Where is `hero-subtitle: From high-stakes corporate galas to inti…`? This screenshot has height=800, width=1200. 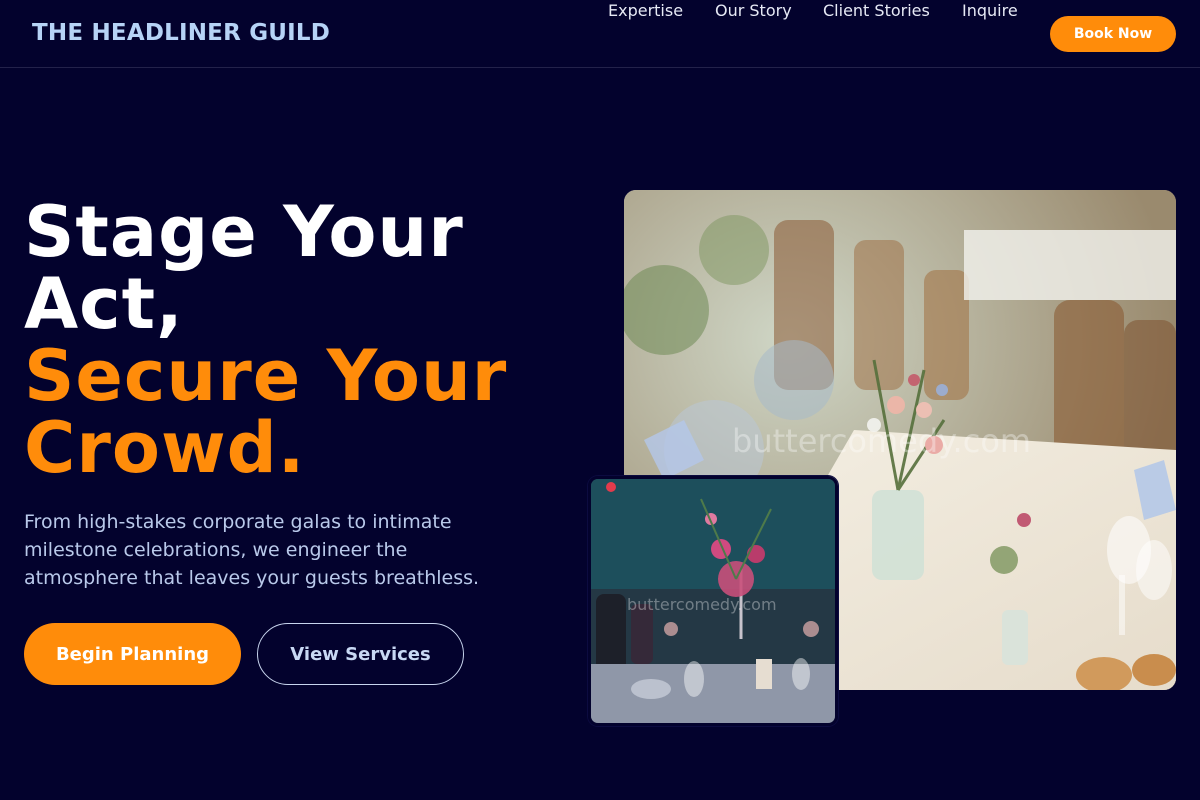 hero-subtitle: From high-stakes corporate galas to inti… is located at coordinates (252, 550).